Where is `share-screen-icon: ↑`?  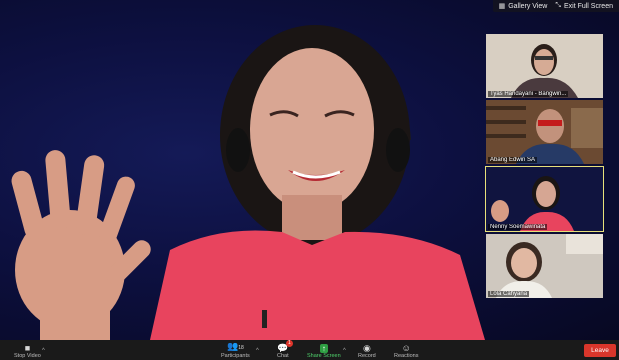 share-screen-icon: ↑ is located at coordinates (323, 348).